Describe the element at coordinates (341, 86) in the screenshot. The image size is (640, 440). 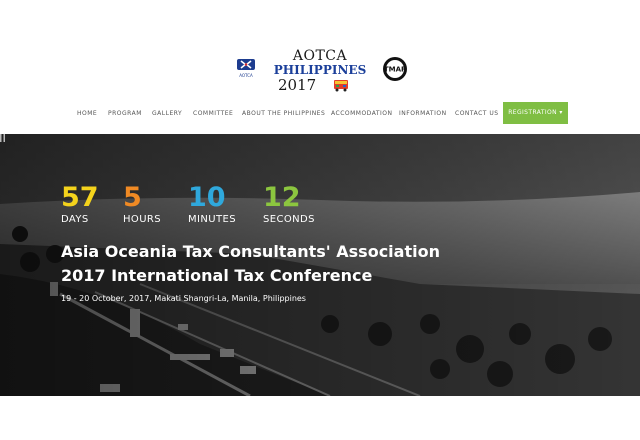
I see `jeepney-icon` at that location.